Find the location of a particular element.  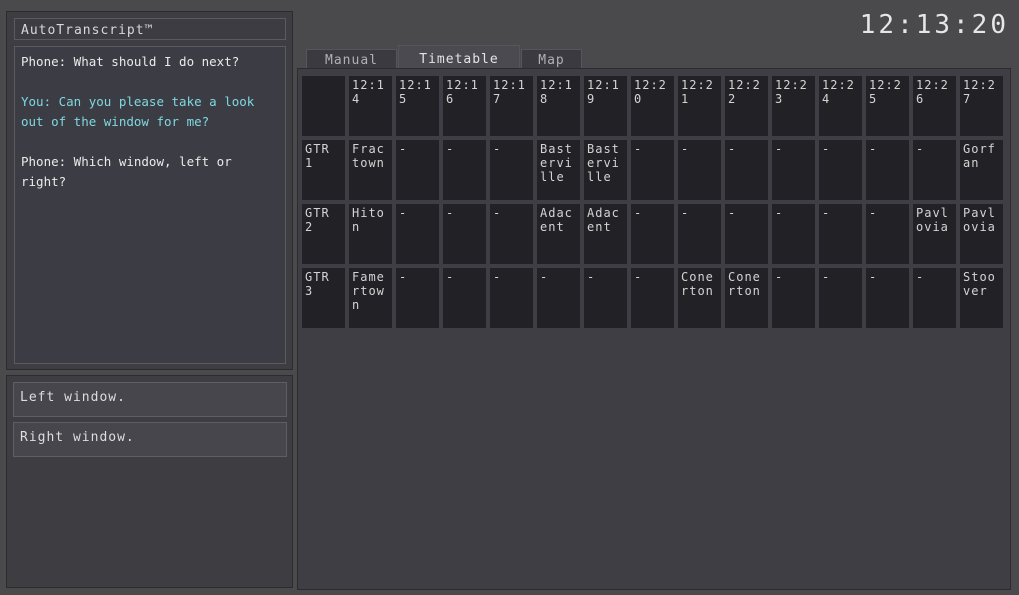

timetable-time-header: 12:19 is located at coordinates (605, 106).